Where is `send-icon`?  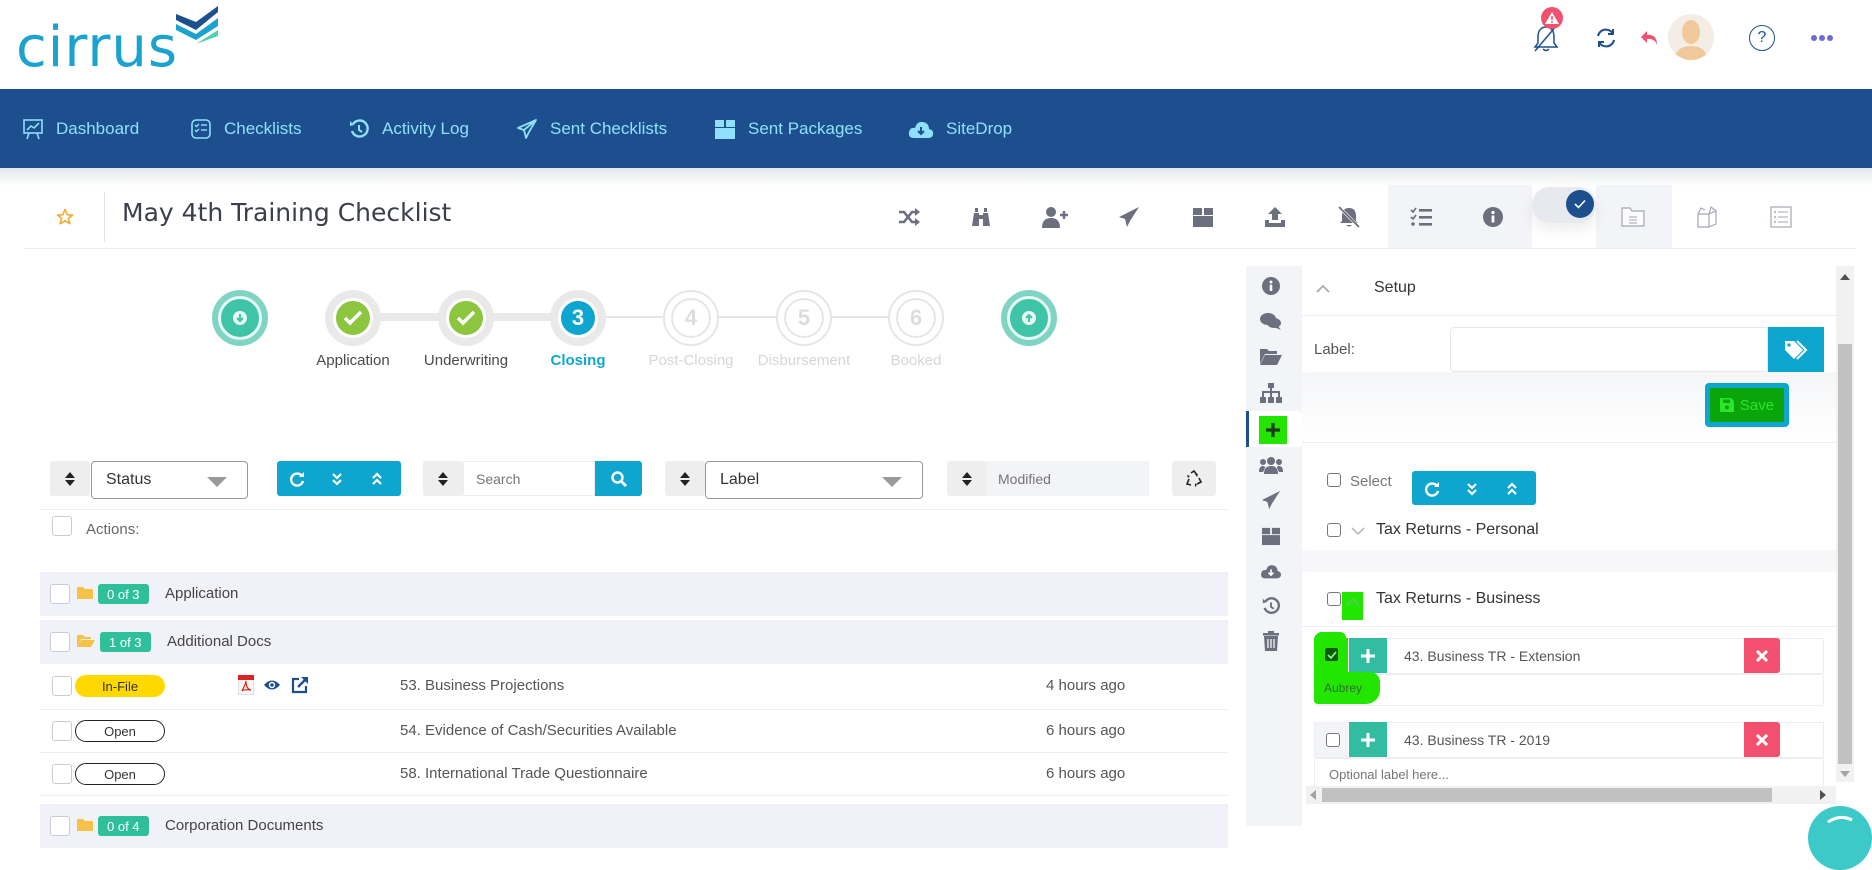 send-icon is located at coordinates (1129, 217).